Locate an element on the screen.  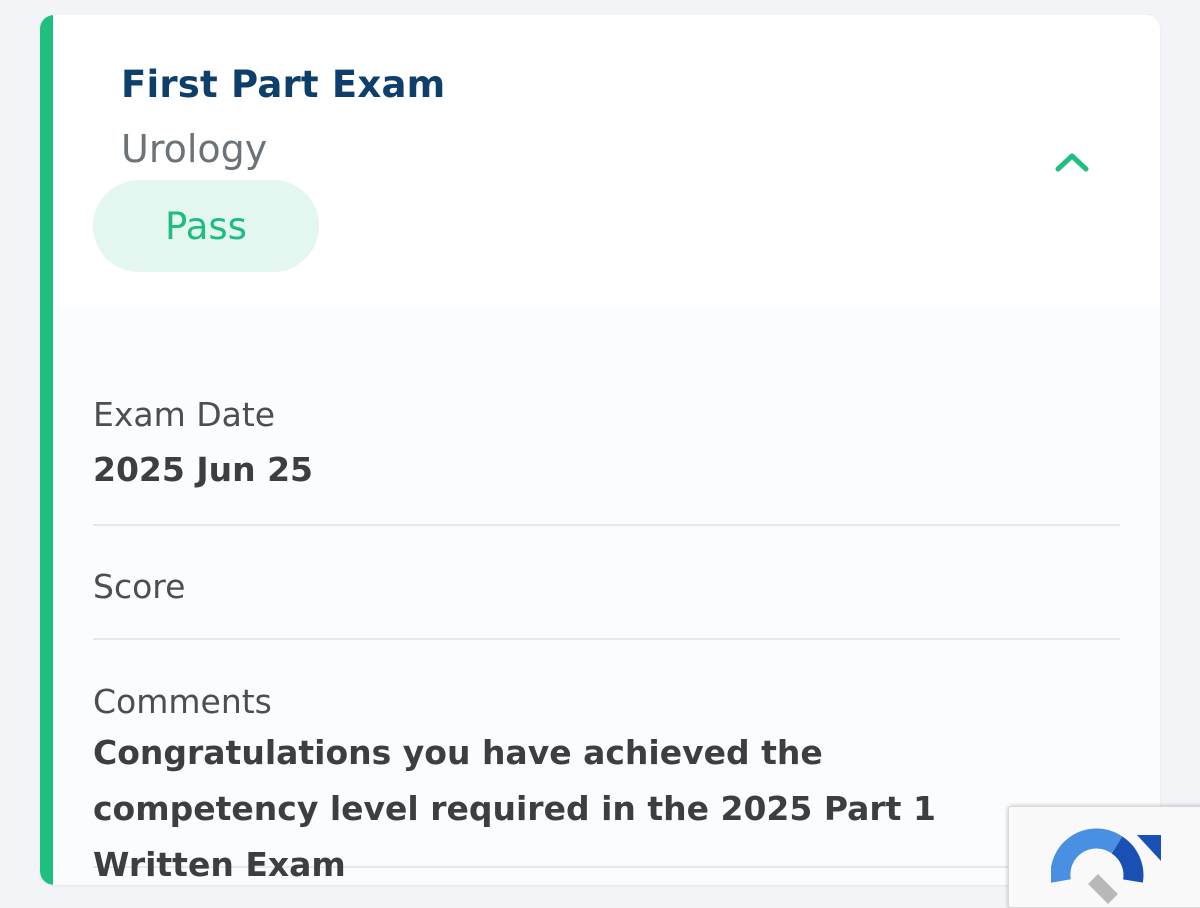
chevron-up-icon is located at coordinates (1072, 162).